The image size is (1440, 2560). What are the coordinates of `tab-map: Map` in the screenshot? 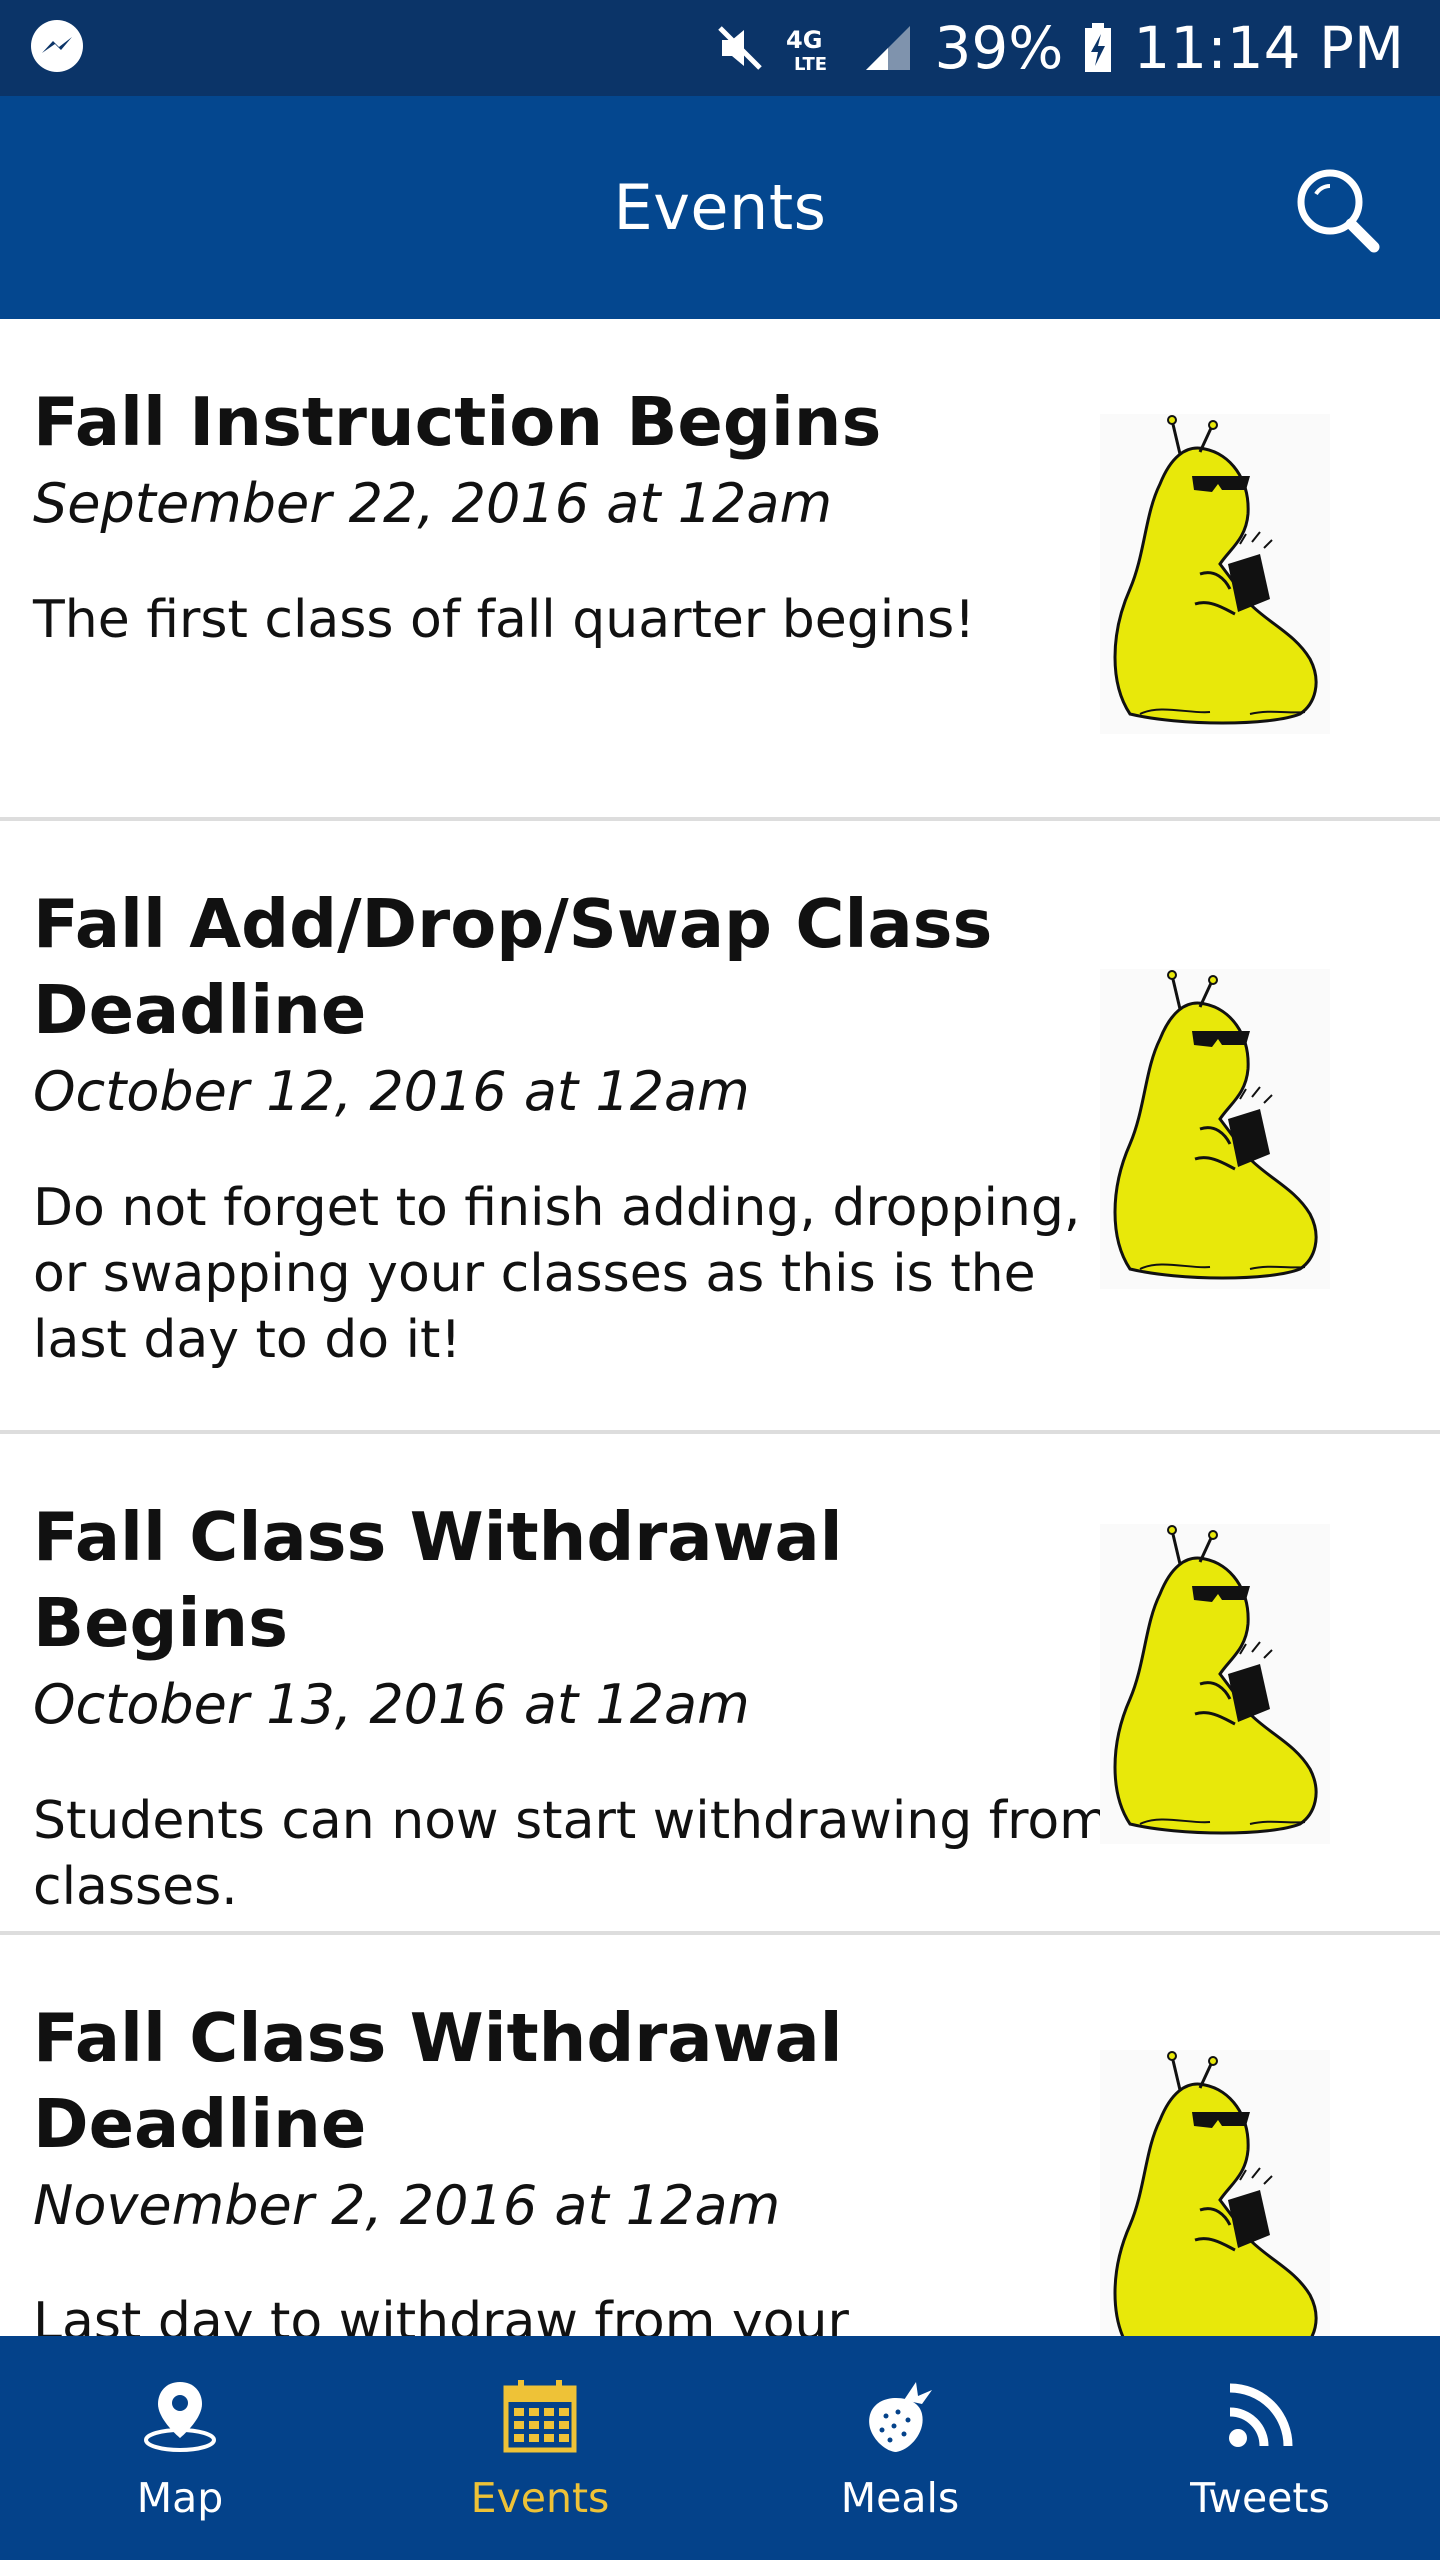 It's located at (180, 2448).